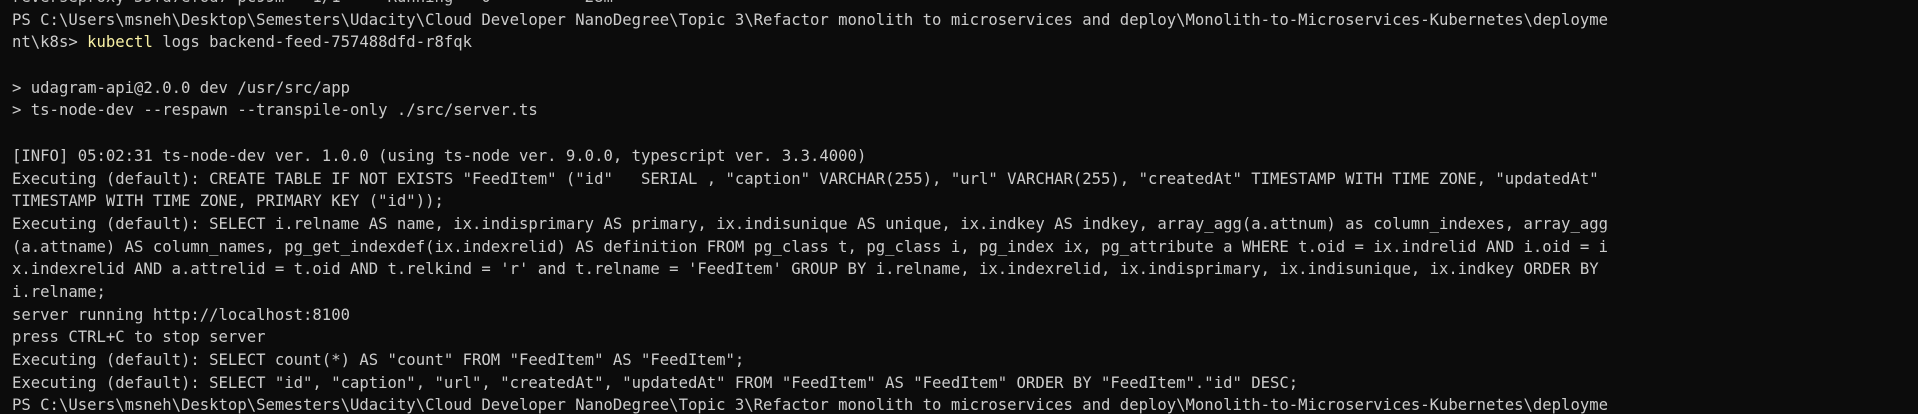  What do you see at coordinates (59, 291) in the screenshot?
I see `terminal-line: i.relname;` at bounding box center [59, 291].